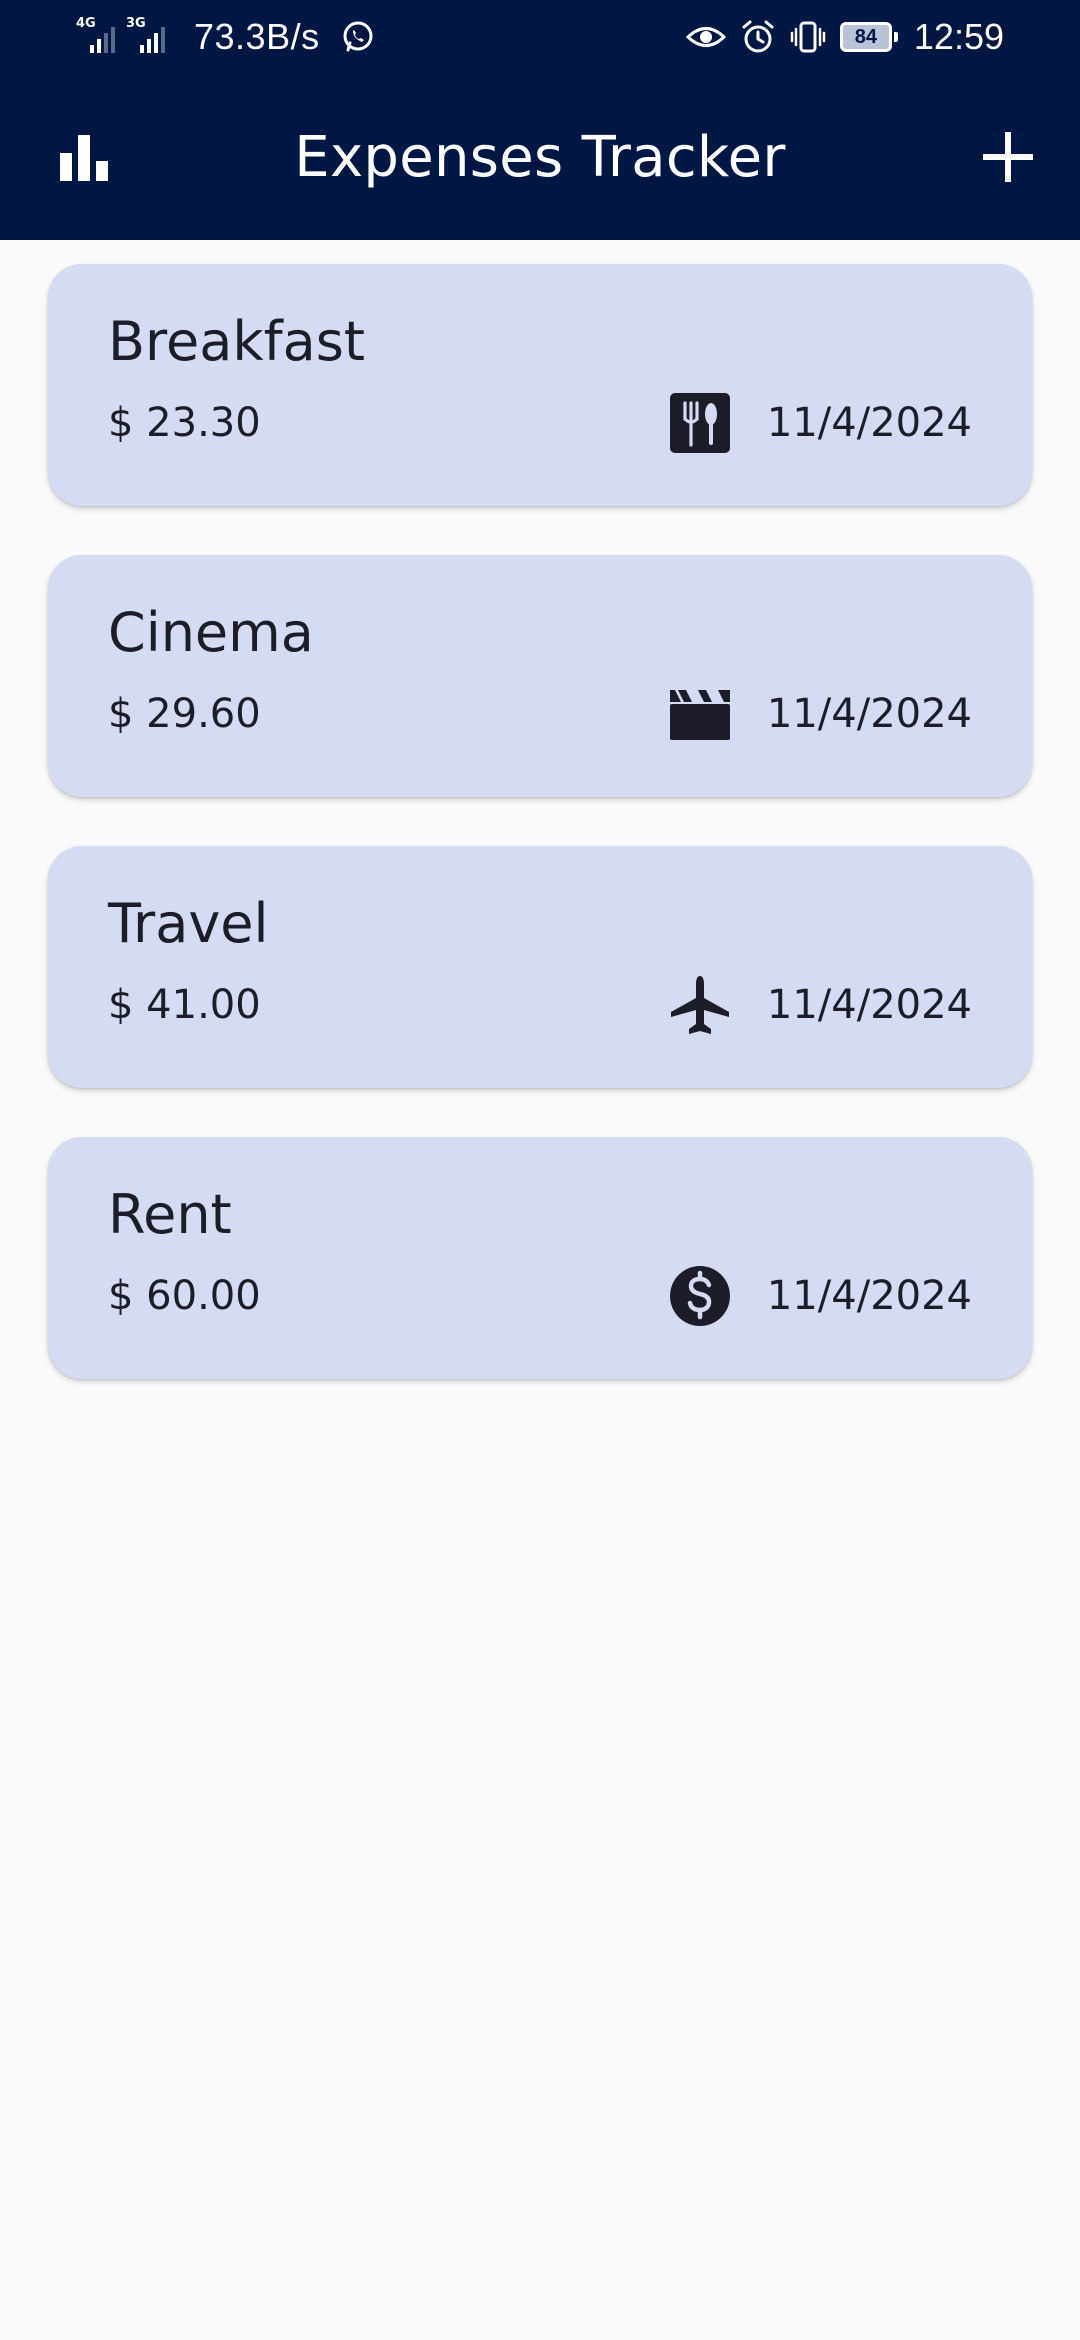 The height and width of the screenshot is (2340, 1080). I want to click on expense-card: Cinema $ 29.60 11/4/2024, so click(540, 676).